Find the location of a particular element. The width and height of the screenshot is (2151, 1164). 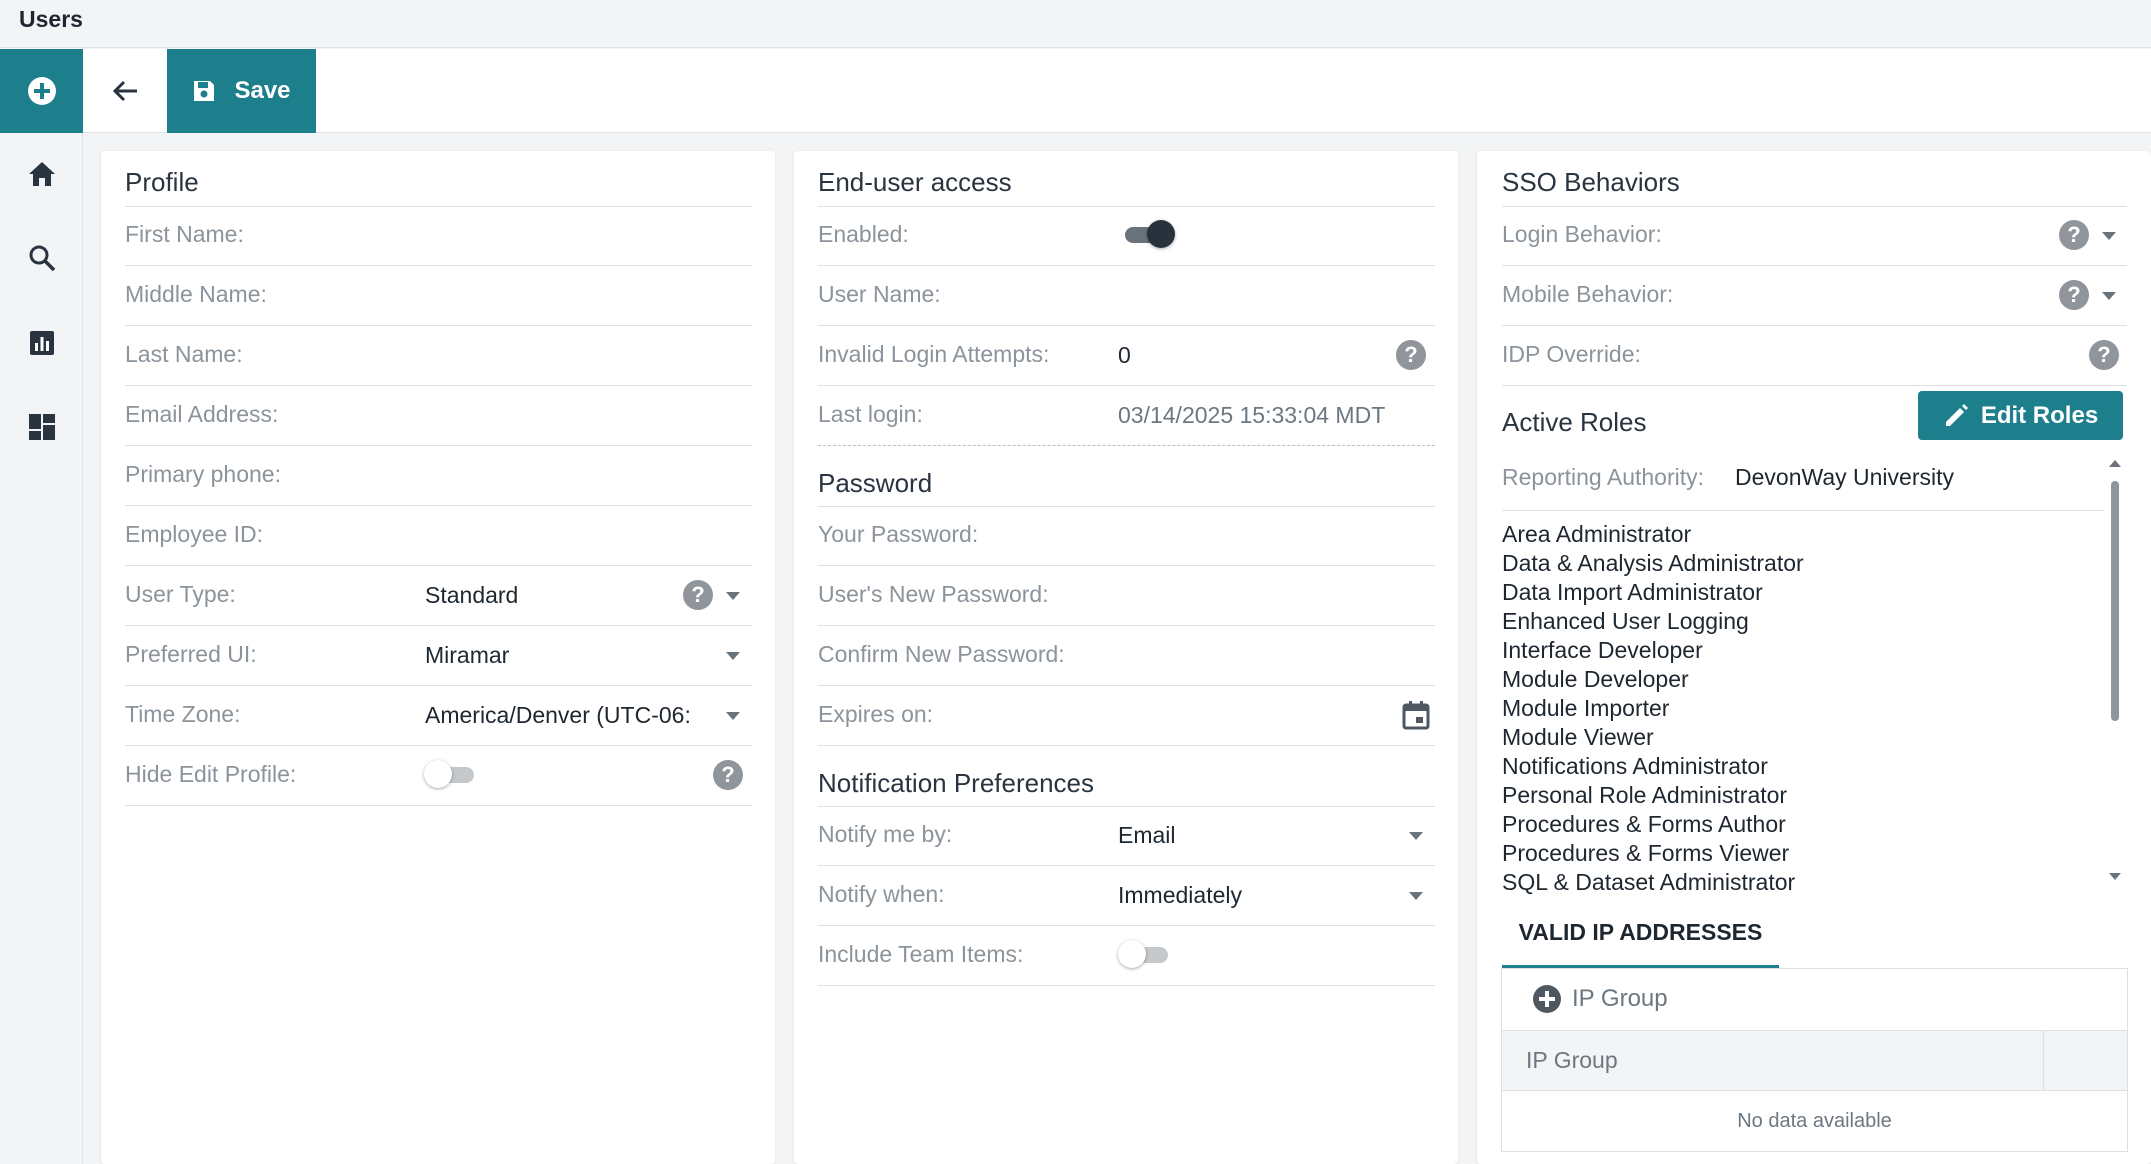

side-nav is located at coordinates (41, 648).